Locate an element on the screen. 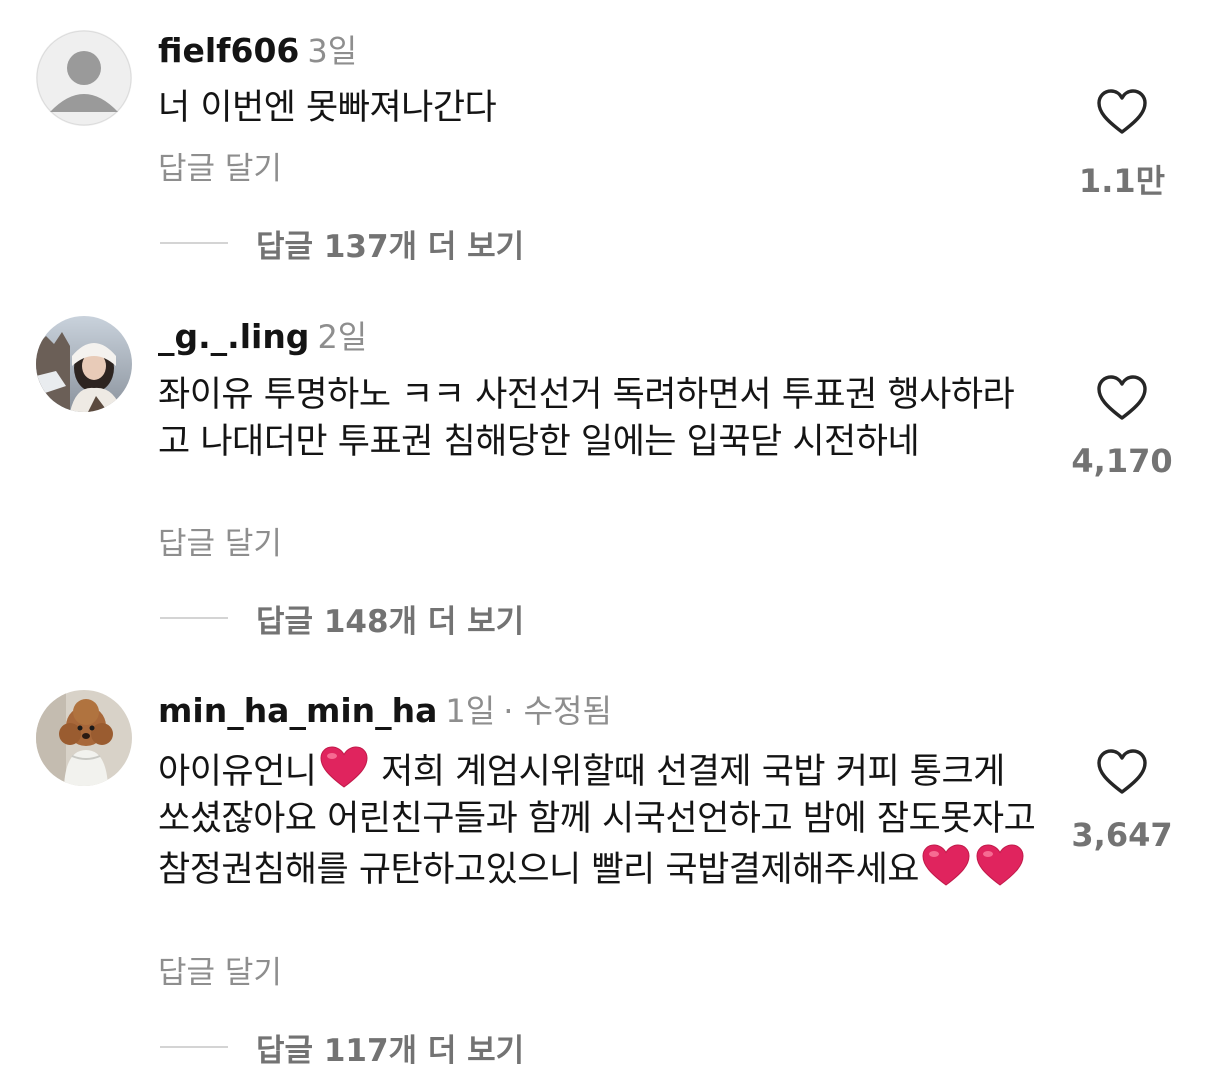 The width and height of the screenshot is (1206, 1085). username: _g._.ling is located at coordinates (233, 336).